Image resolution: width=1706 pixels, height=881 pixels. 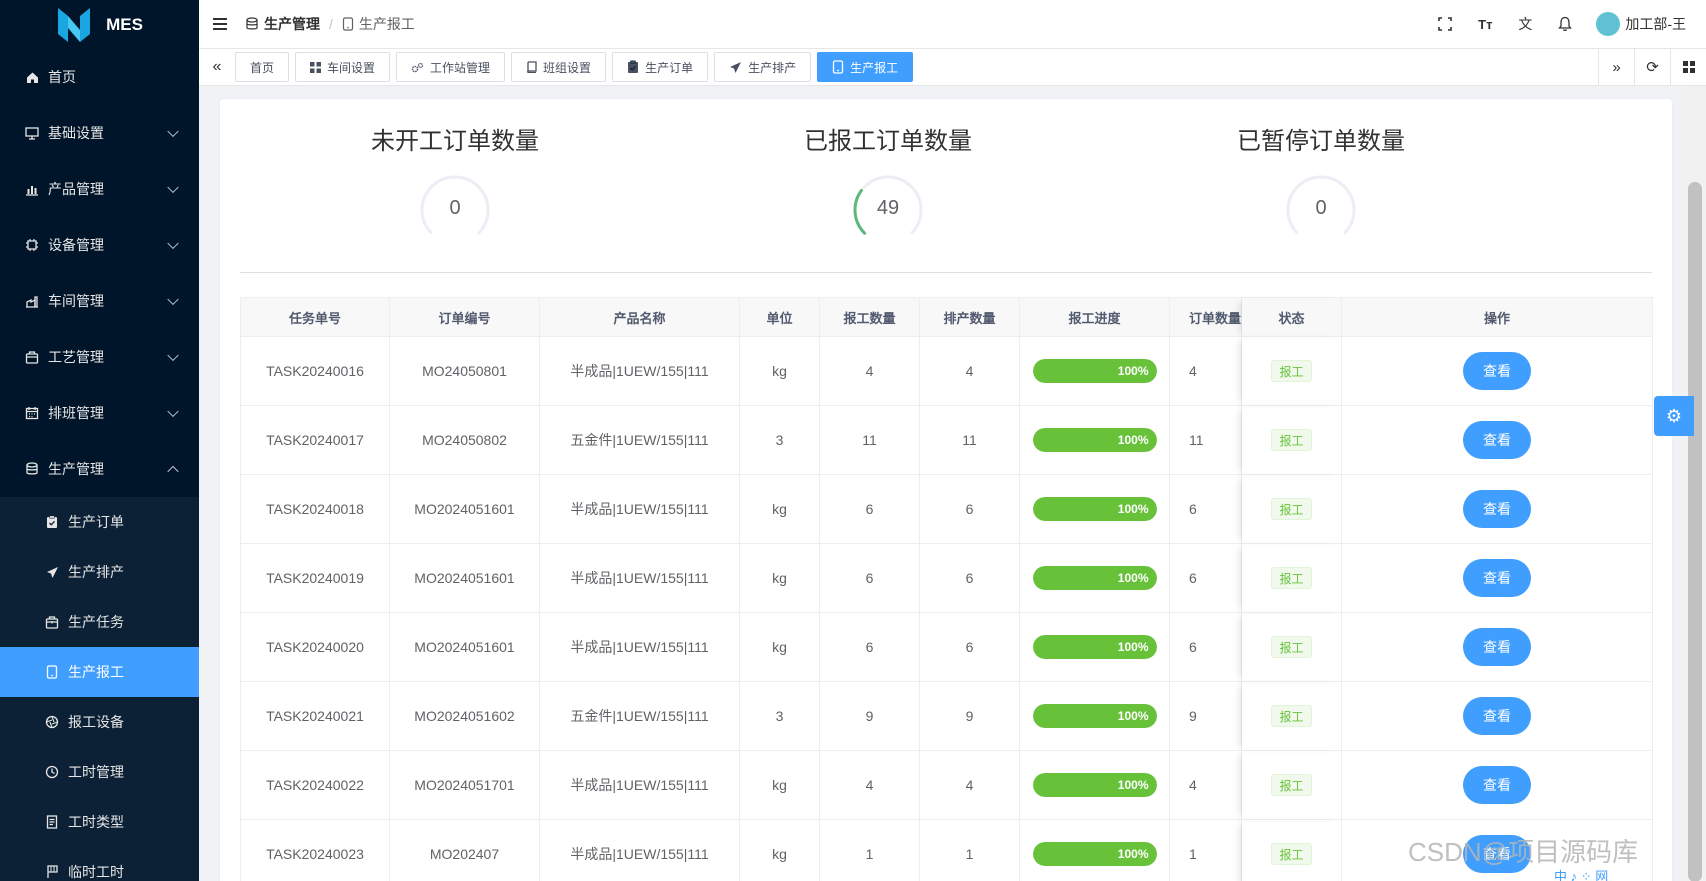 I want to click on column-header: 状态, so click(x=1292, y=317).